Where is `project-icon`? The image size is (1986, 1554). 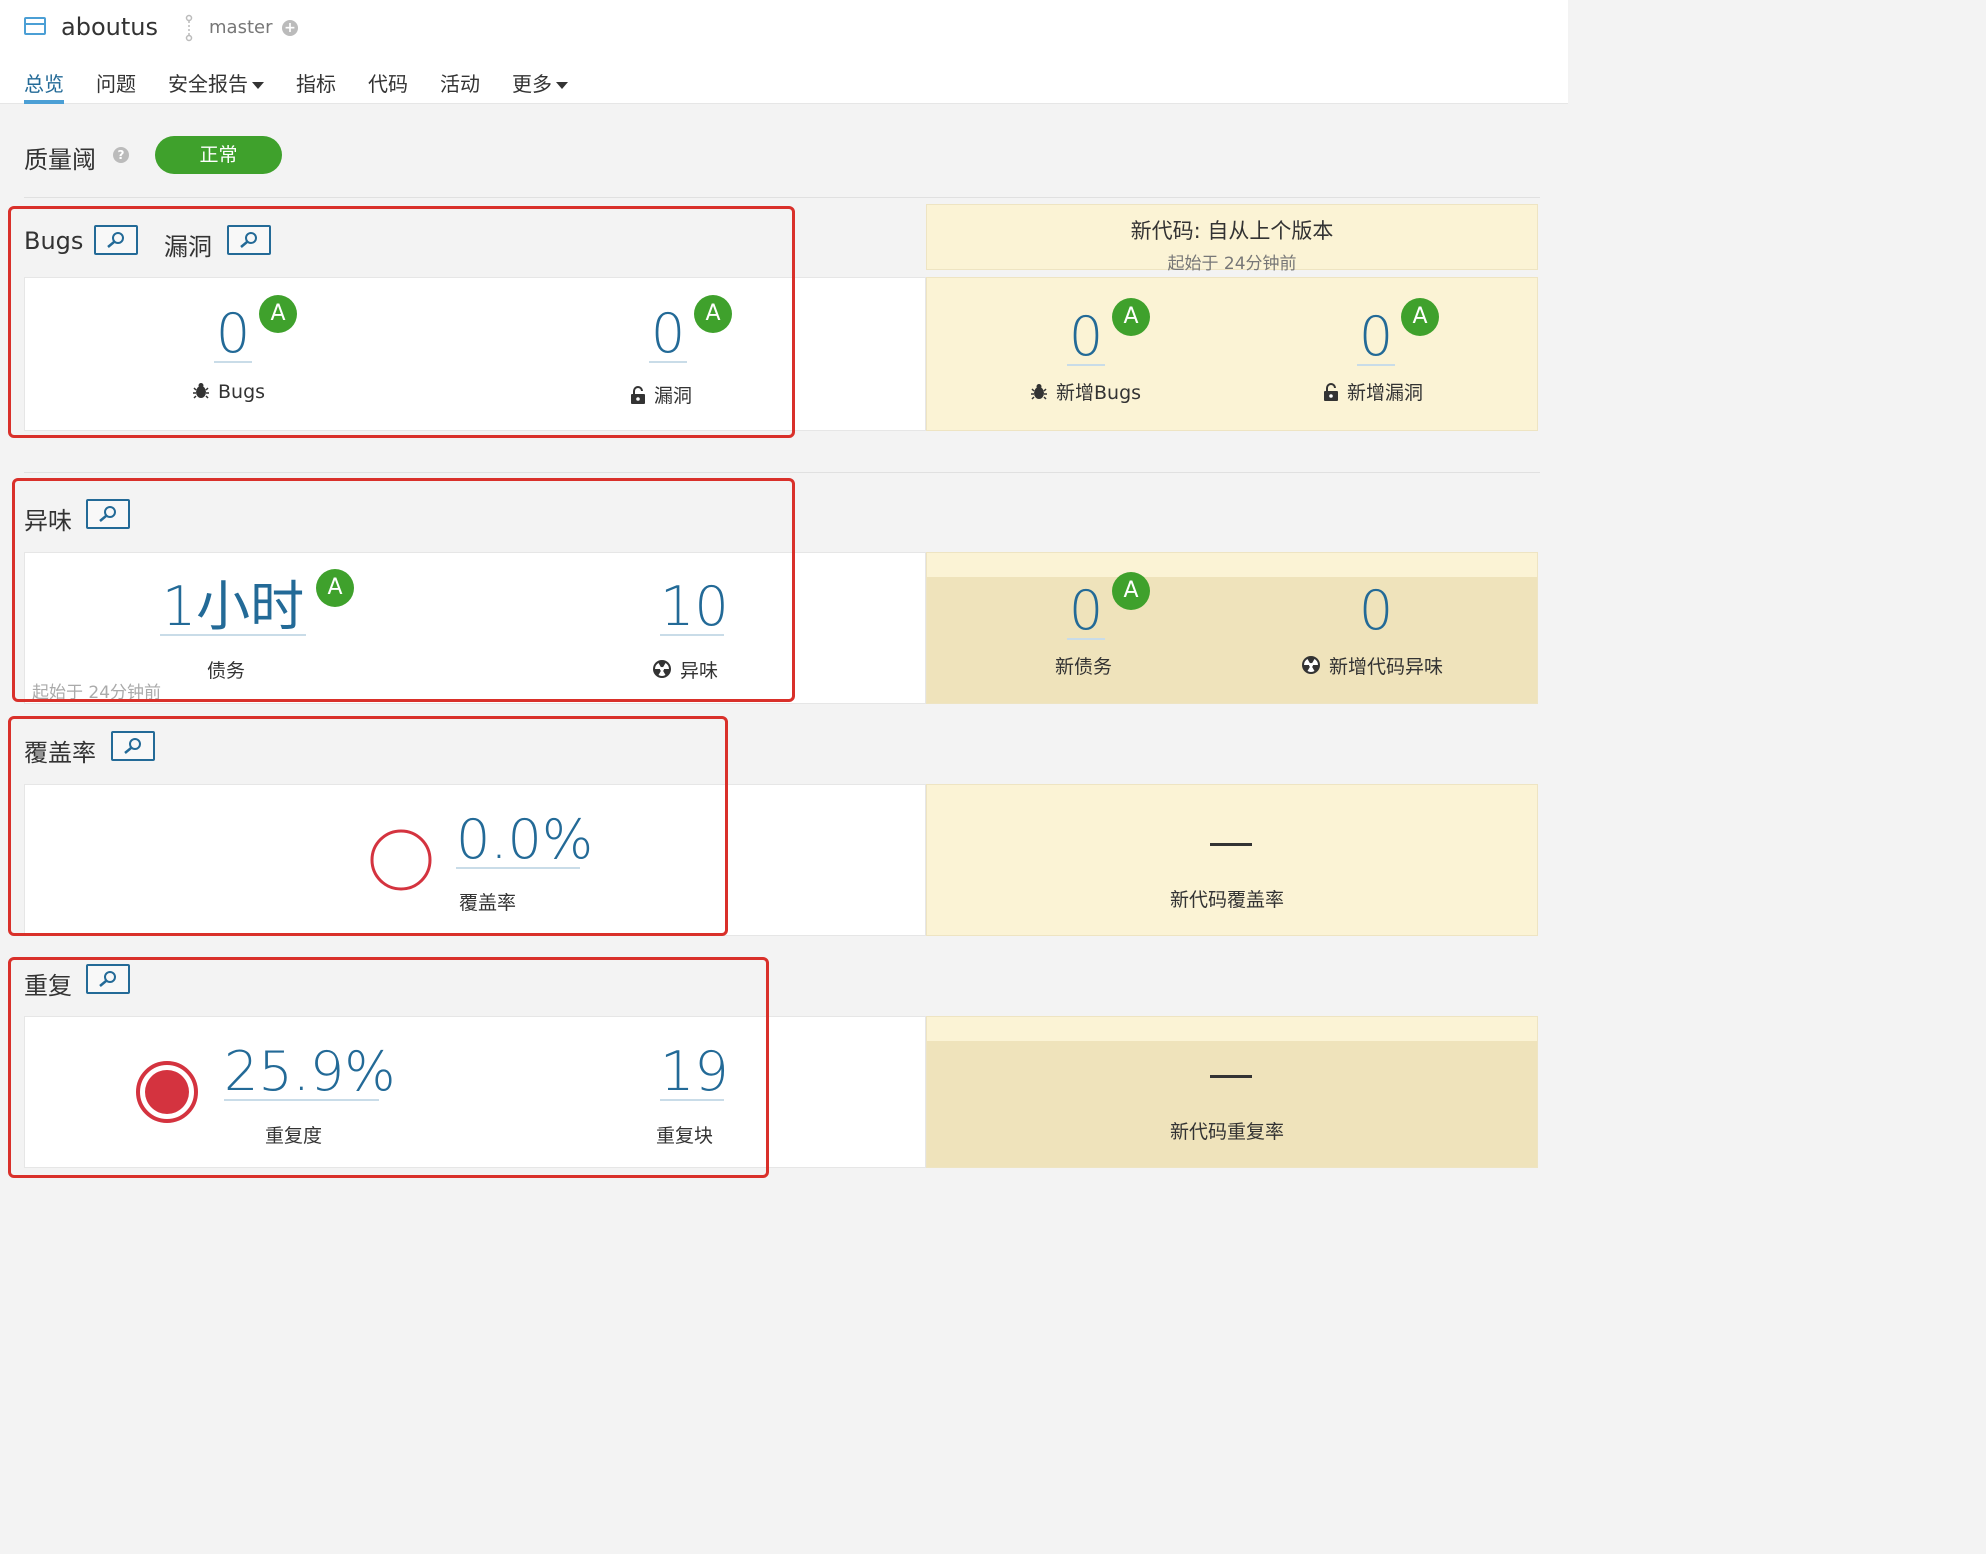
project-icon is located at coordinates (35, 26).